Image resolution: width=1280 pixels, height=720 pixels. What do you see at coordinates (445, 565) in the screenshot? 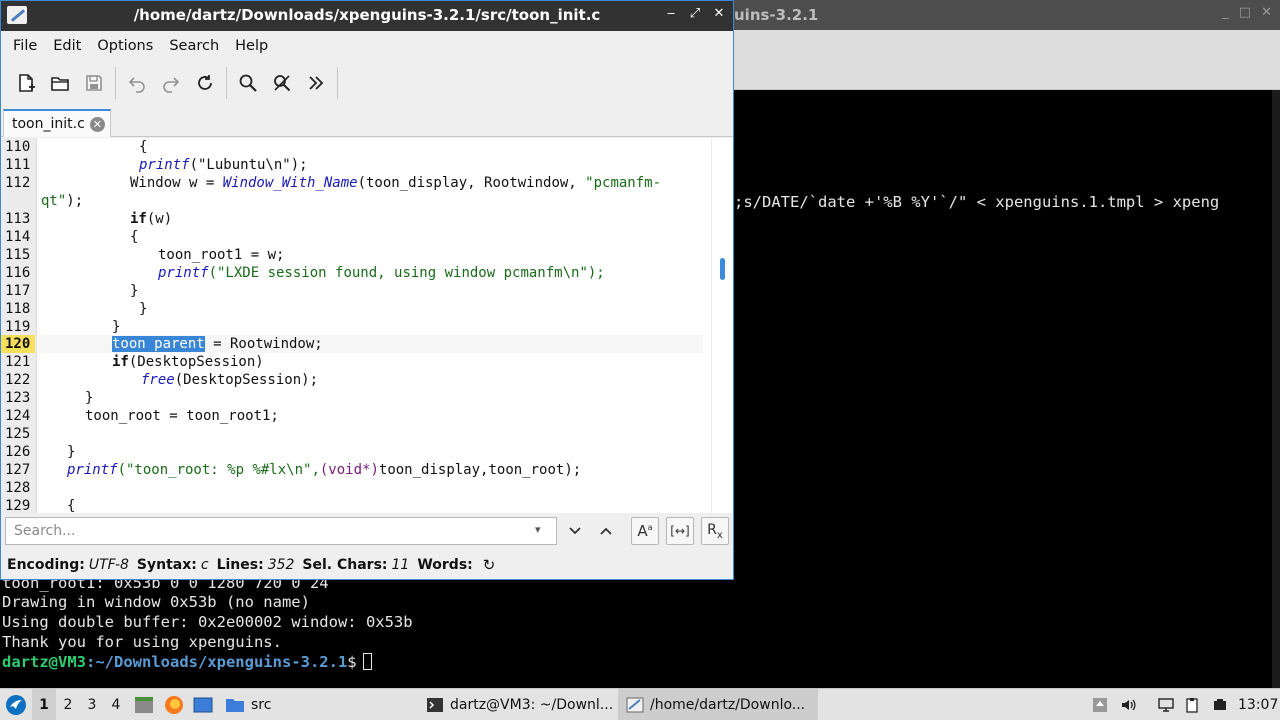
I see `words-label: Words:` at bounding box center [445, 565].